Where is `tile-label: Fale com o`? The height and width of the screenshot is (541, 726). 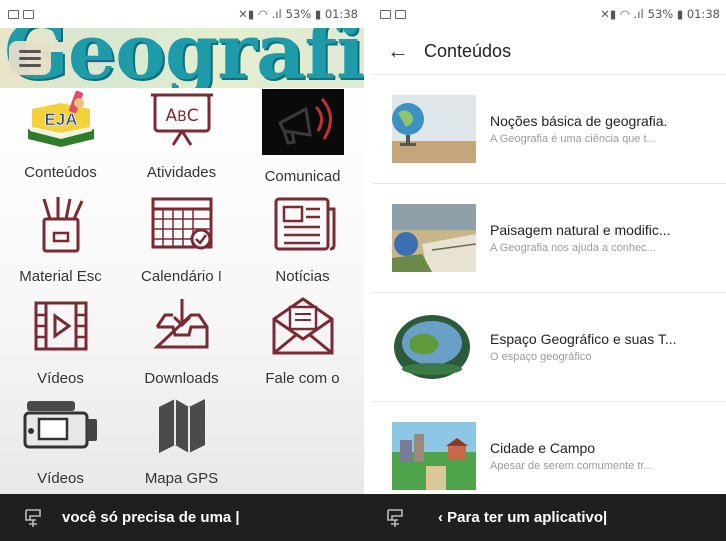
tile-label: Fale com o is located at coordinates (302, 378).